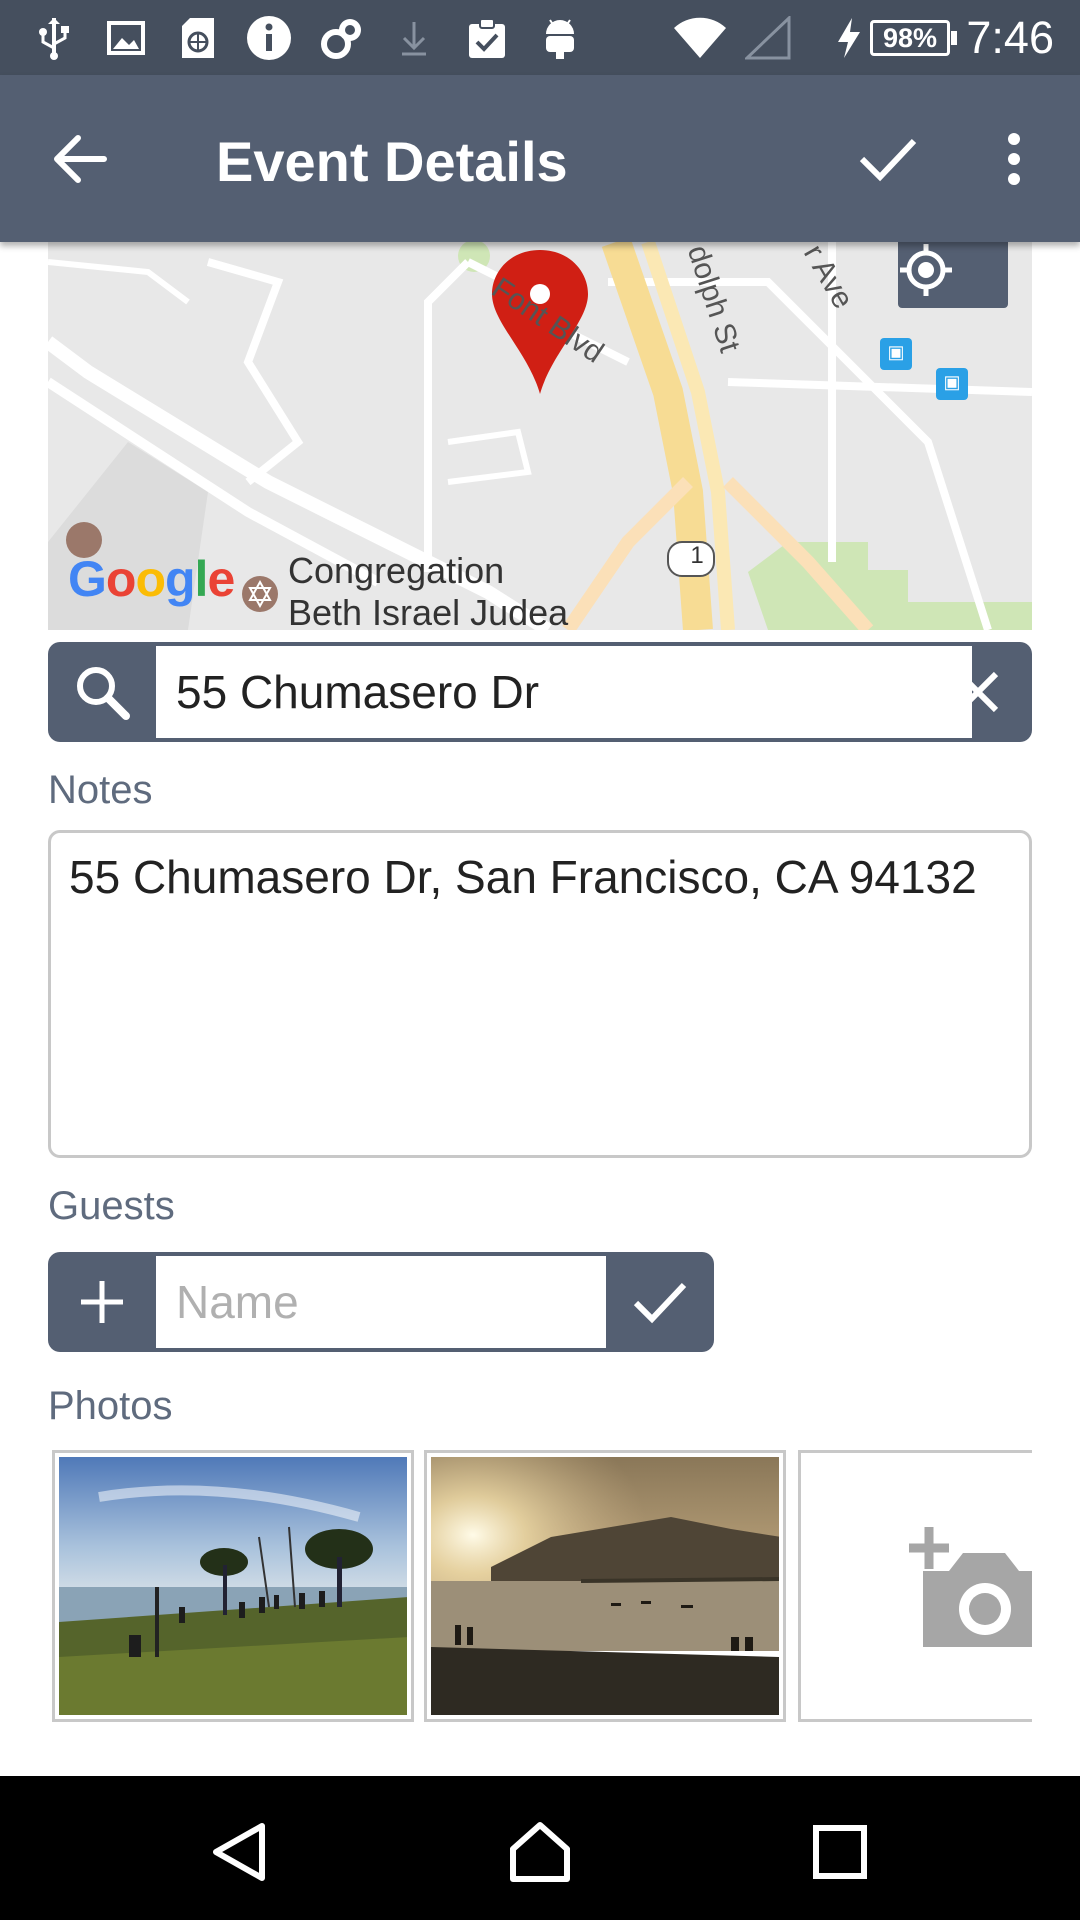 This screenshot has height=1920, width=1080. I want to click on charging-icon, so click(849, 38).